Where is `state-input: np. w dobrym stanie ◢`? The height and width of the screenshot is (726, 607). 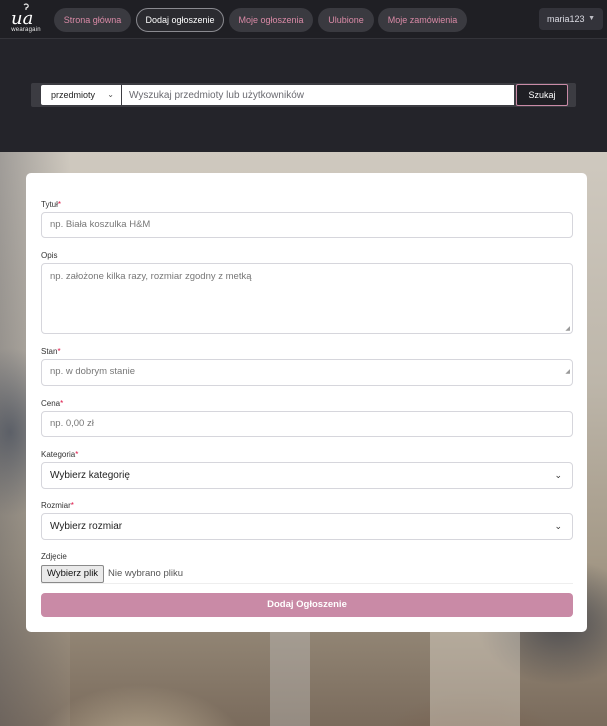 state-input: np. w dobrym stanie ◢ is located at coordinates (307, 372).